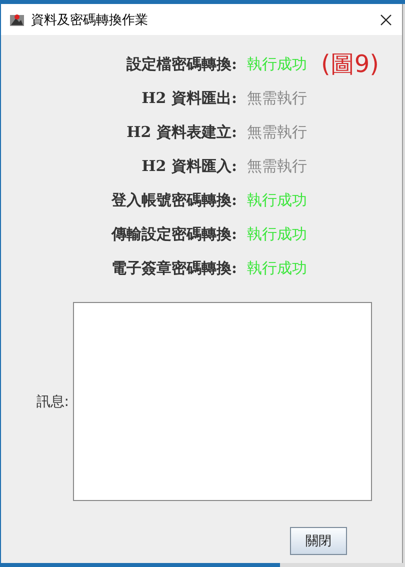 This screenshot has height=567, width=405. Describe the element at coordinates (188, 98) in the screenshot. I see `row-label: H2 資料匯出:` at that location.